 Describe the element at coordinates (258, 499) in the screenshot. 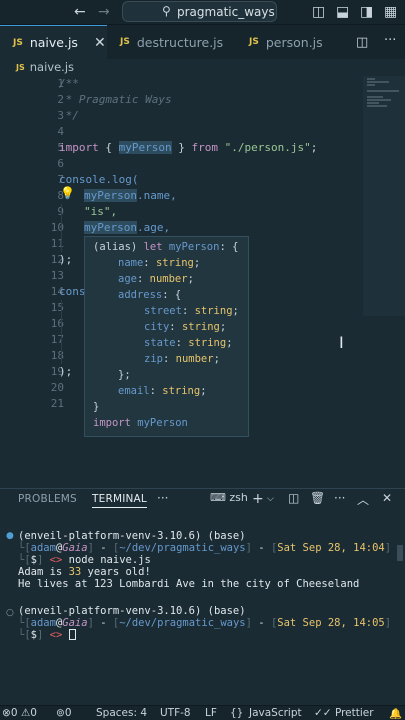

I see `new-terminal-icon: +` at that location.